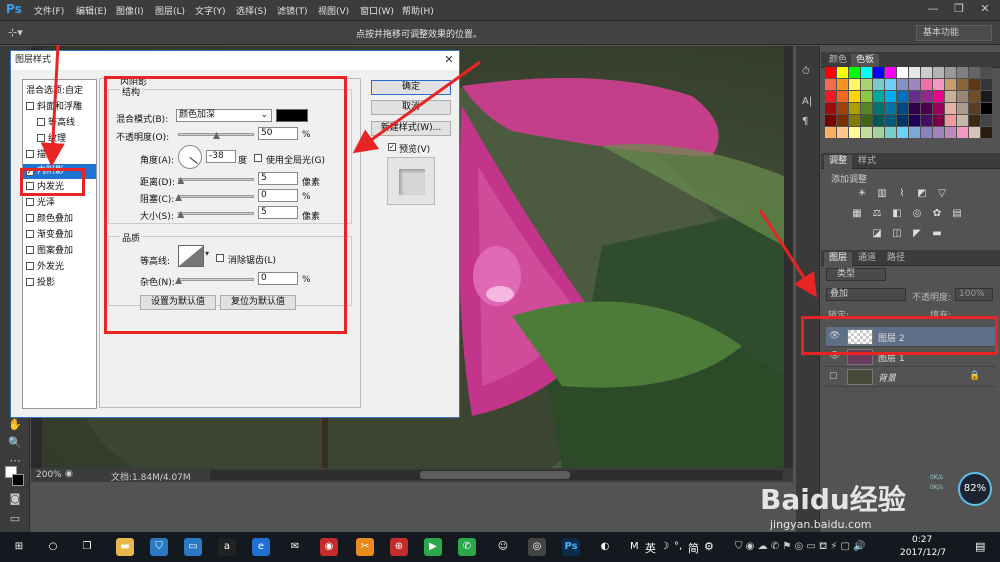 The width and height of the screenshot is (1000, 562). I want to click on mail-icon: ✉, so click(295, 547).